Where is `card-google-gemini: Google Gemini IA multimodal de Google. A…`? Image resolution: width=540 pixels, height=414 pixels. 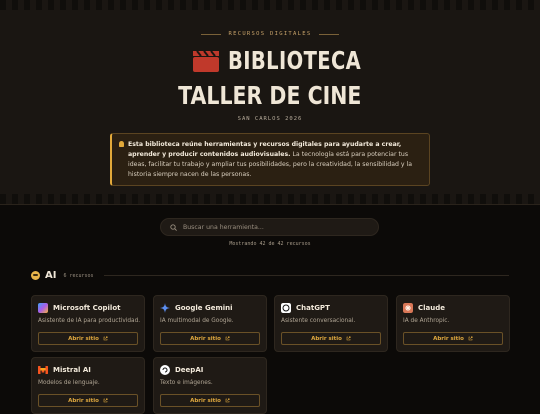 card-google-gemini: Google Gemini IA multimodal de Google. A… is located at coordinates (210, 323).